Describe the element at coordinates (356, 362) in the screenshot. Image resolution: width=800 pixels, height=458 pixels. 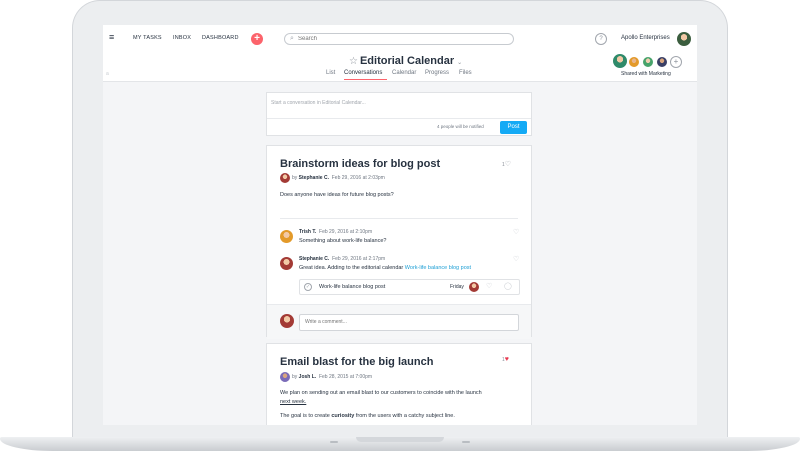
I see `thread-title: Email blast for the big launch` at that location.